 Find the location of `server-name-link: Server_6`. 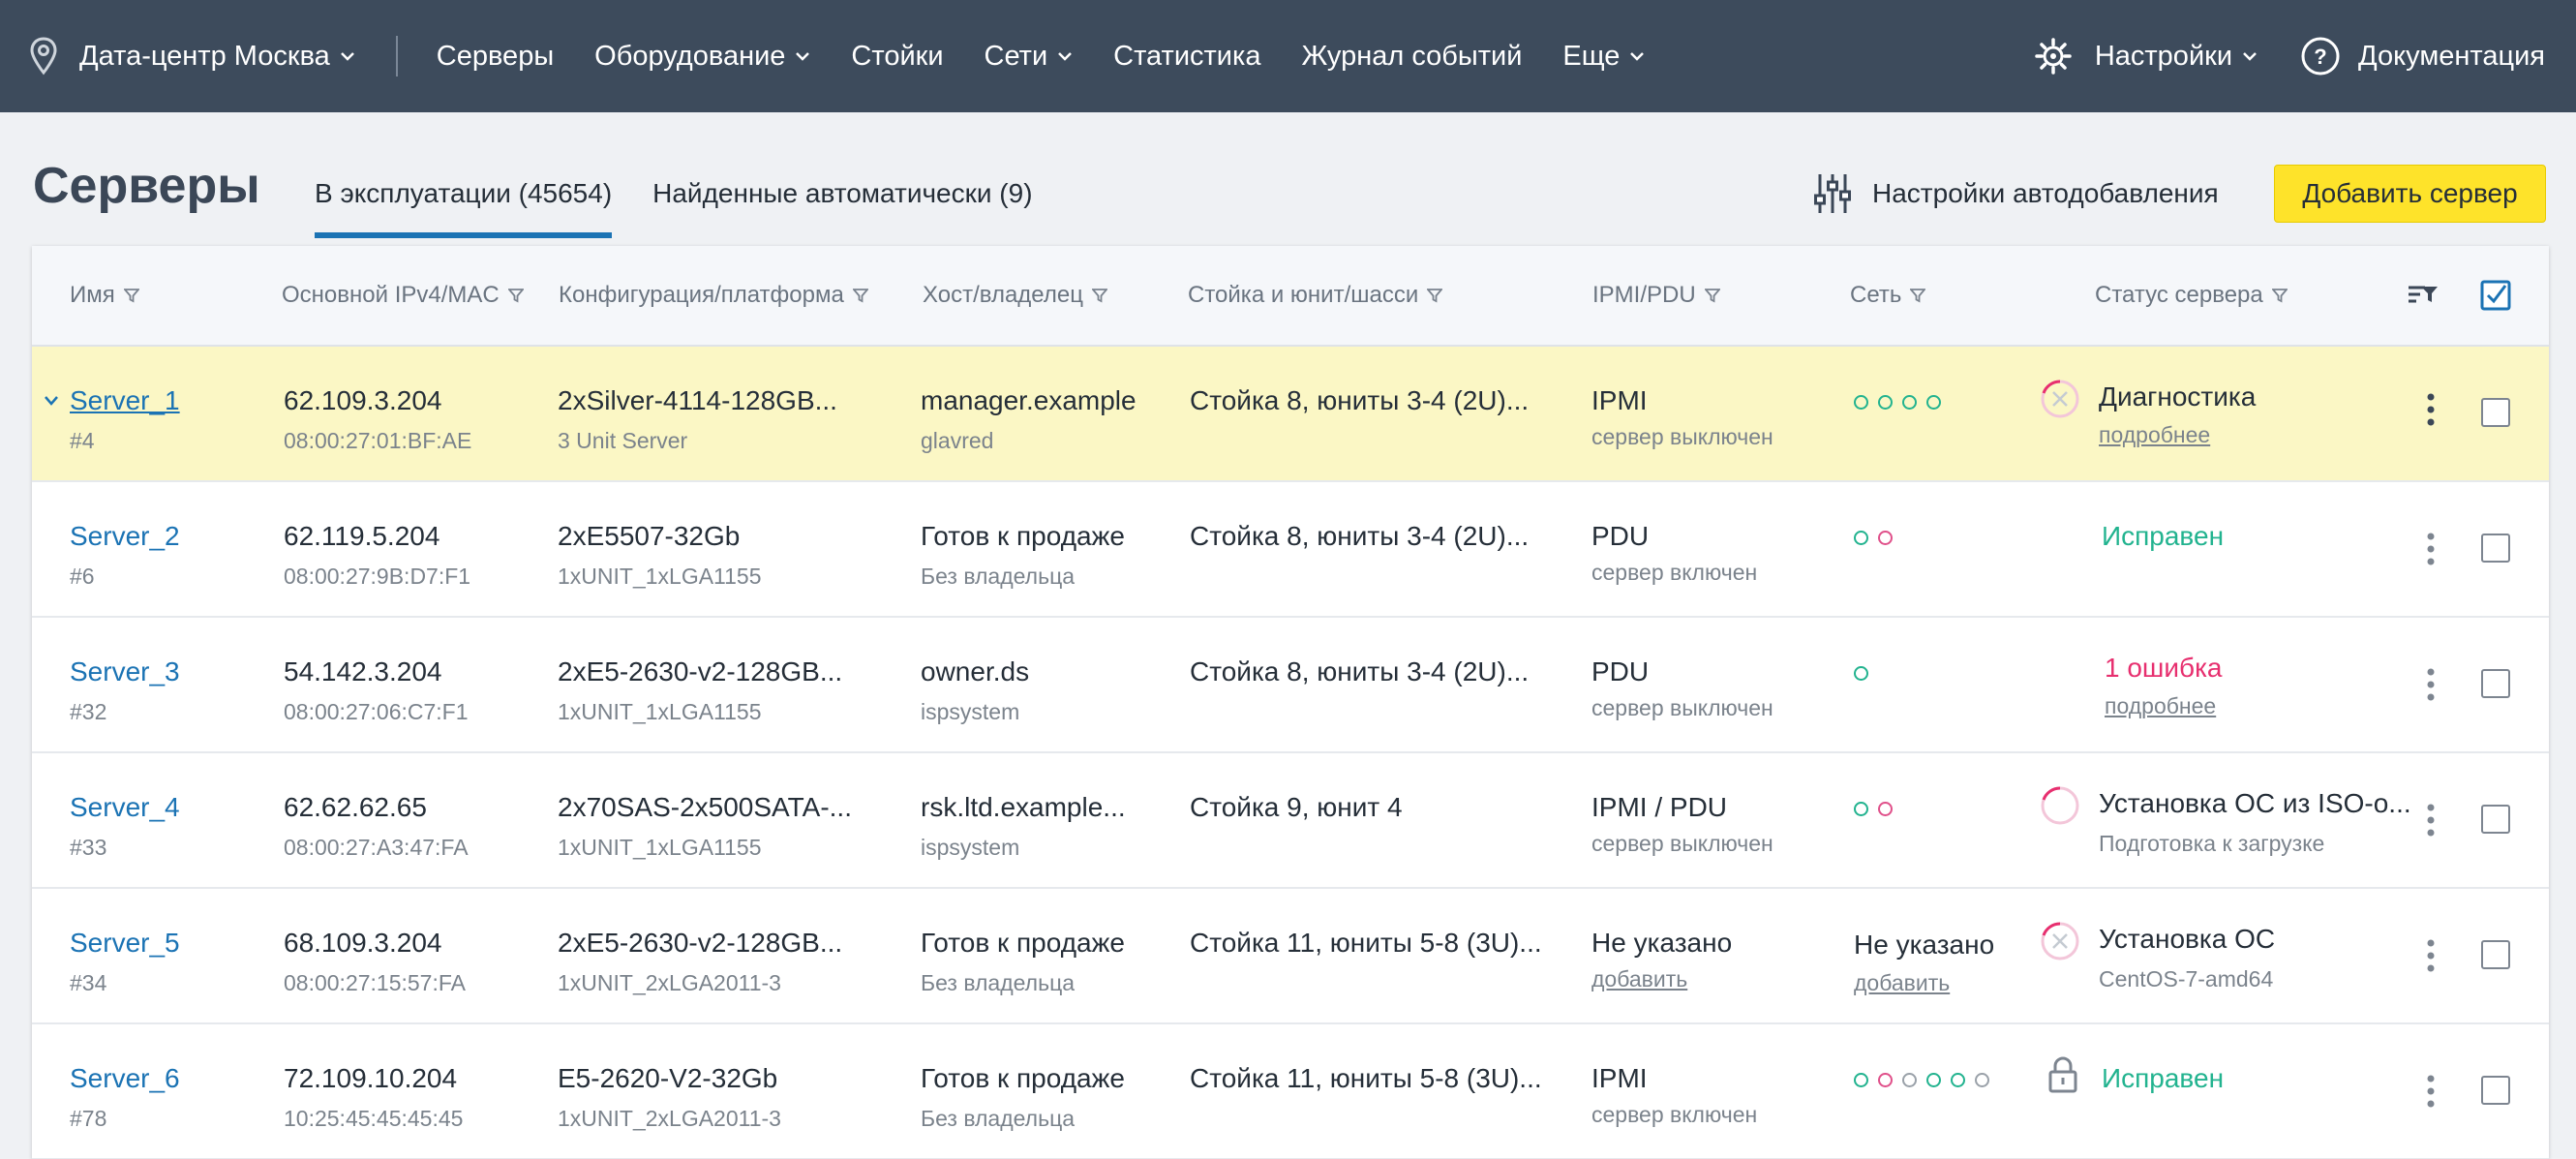

server-name-link: Server_6 is located at coordinates (125, 1078).